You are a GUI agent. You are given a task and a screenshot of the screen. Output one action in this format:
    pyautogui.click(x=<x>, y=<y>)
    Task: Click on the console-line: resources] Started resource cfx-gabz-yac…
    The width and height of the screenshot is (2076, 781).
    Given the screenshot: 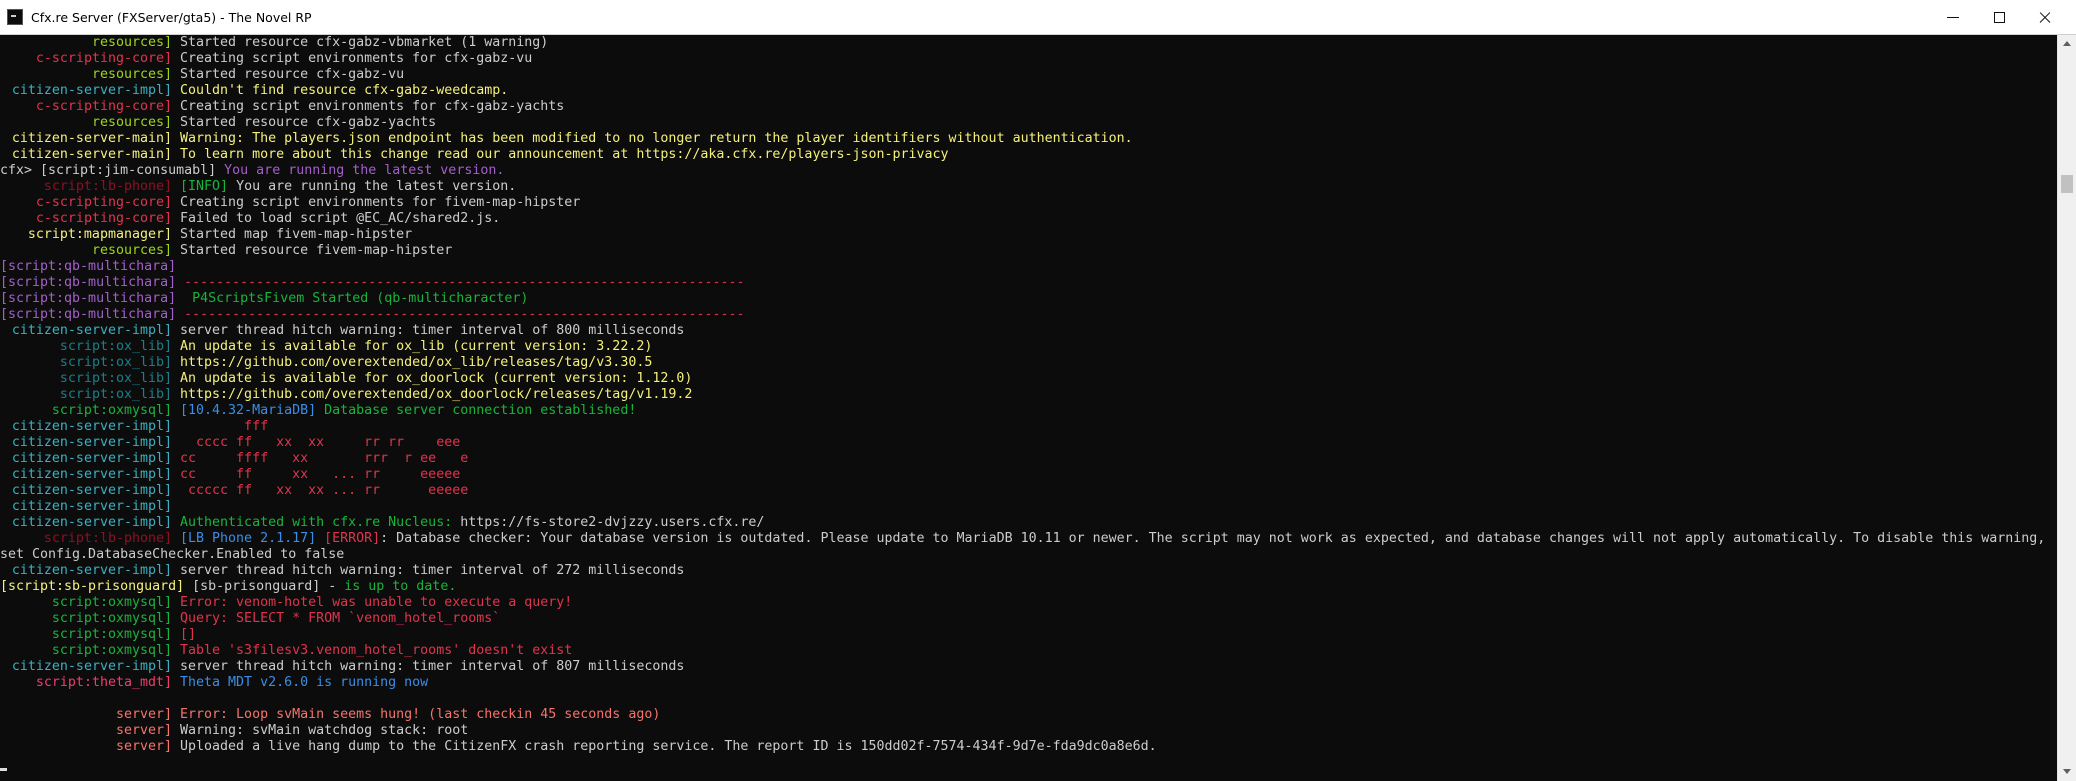 What is the action you would take?
    pyautogui.click(x=1028, y=123)
    